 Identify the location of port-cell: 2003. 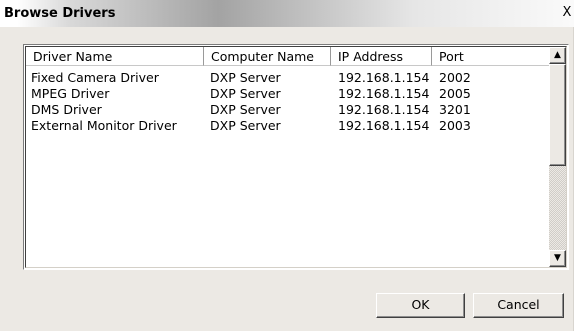
(455, 125).